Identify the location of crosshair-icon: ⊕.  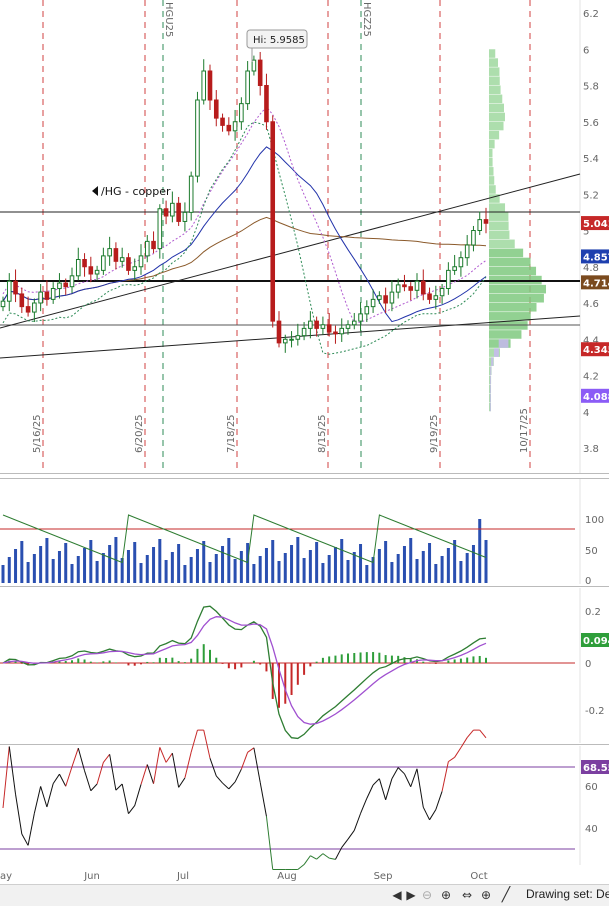
(486, 895).